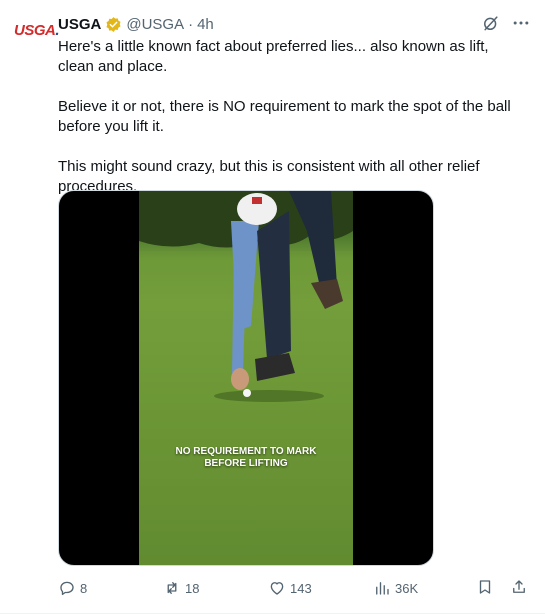 Image resolution: width=545 pixels, height=614 pixels. What do you see at coordinates (155, 24) in the screenshot?
I see `author-handle: @USGA` at bounding box center [155, 24].